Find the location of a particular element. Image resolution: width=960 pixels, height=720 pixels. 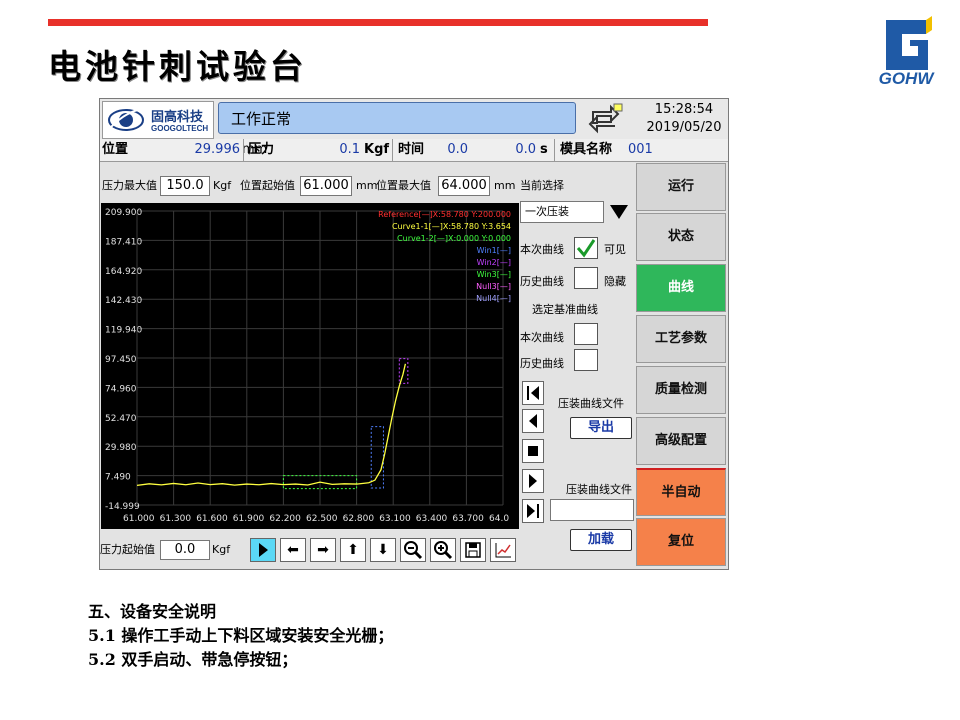

file-name-input is located at coordinates (592, 510).